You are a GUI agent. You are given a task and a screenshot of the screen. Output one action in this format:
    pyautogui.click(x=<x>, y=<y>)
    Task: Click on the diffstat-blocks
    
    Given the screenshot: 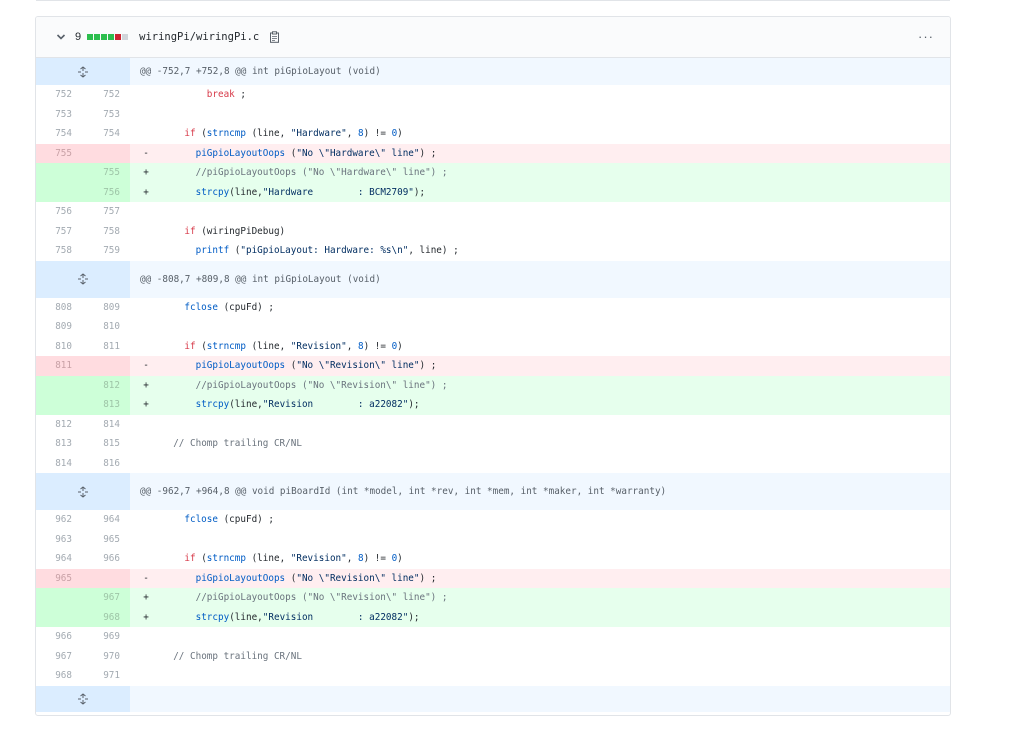 What is the action you would take?
    pyautogui.click(x=108, y=37)
    